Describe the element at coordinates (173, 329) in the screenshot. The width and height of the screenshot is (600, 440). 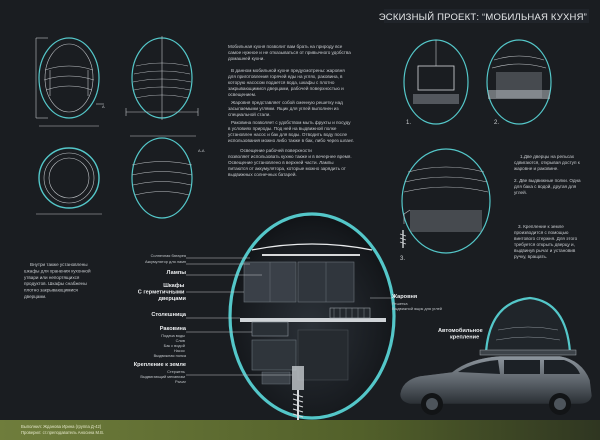
I see `callout-sink: Раковина` at that location.